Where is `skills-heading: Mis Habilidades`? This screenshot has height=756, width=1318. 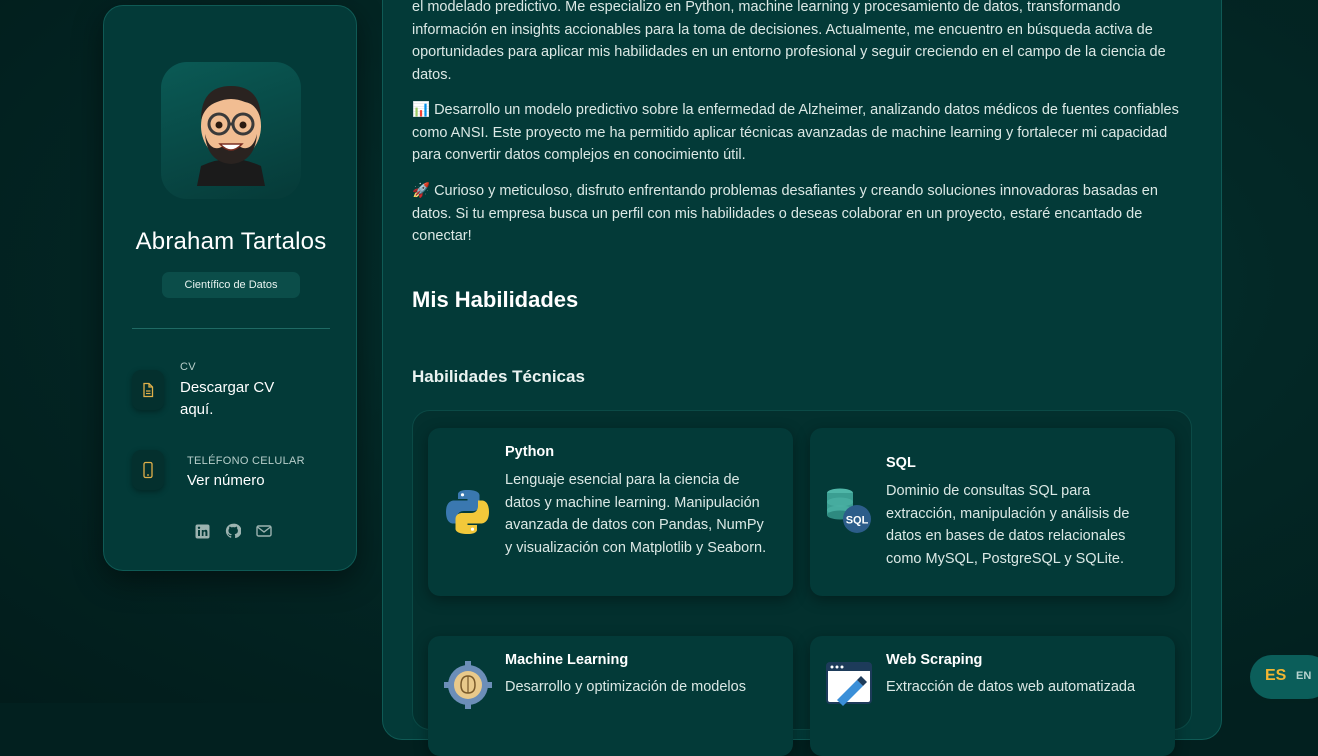 skills-heading: Mis Habilidades is located at coordinates (495, 299).